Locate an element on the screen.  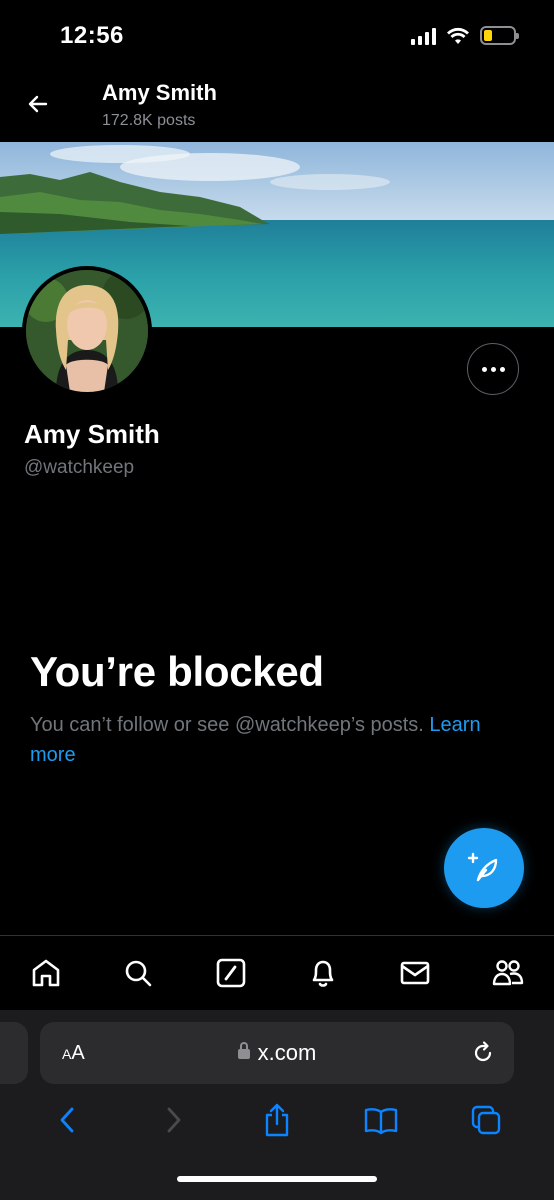
tabs-icon is located at coordinates (485, 1120).